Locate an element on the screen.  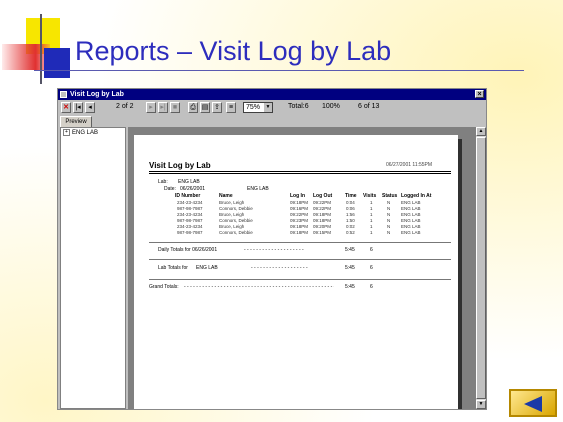
decor-vertical-line is located at coordinates (41, 49).